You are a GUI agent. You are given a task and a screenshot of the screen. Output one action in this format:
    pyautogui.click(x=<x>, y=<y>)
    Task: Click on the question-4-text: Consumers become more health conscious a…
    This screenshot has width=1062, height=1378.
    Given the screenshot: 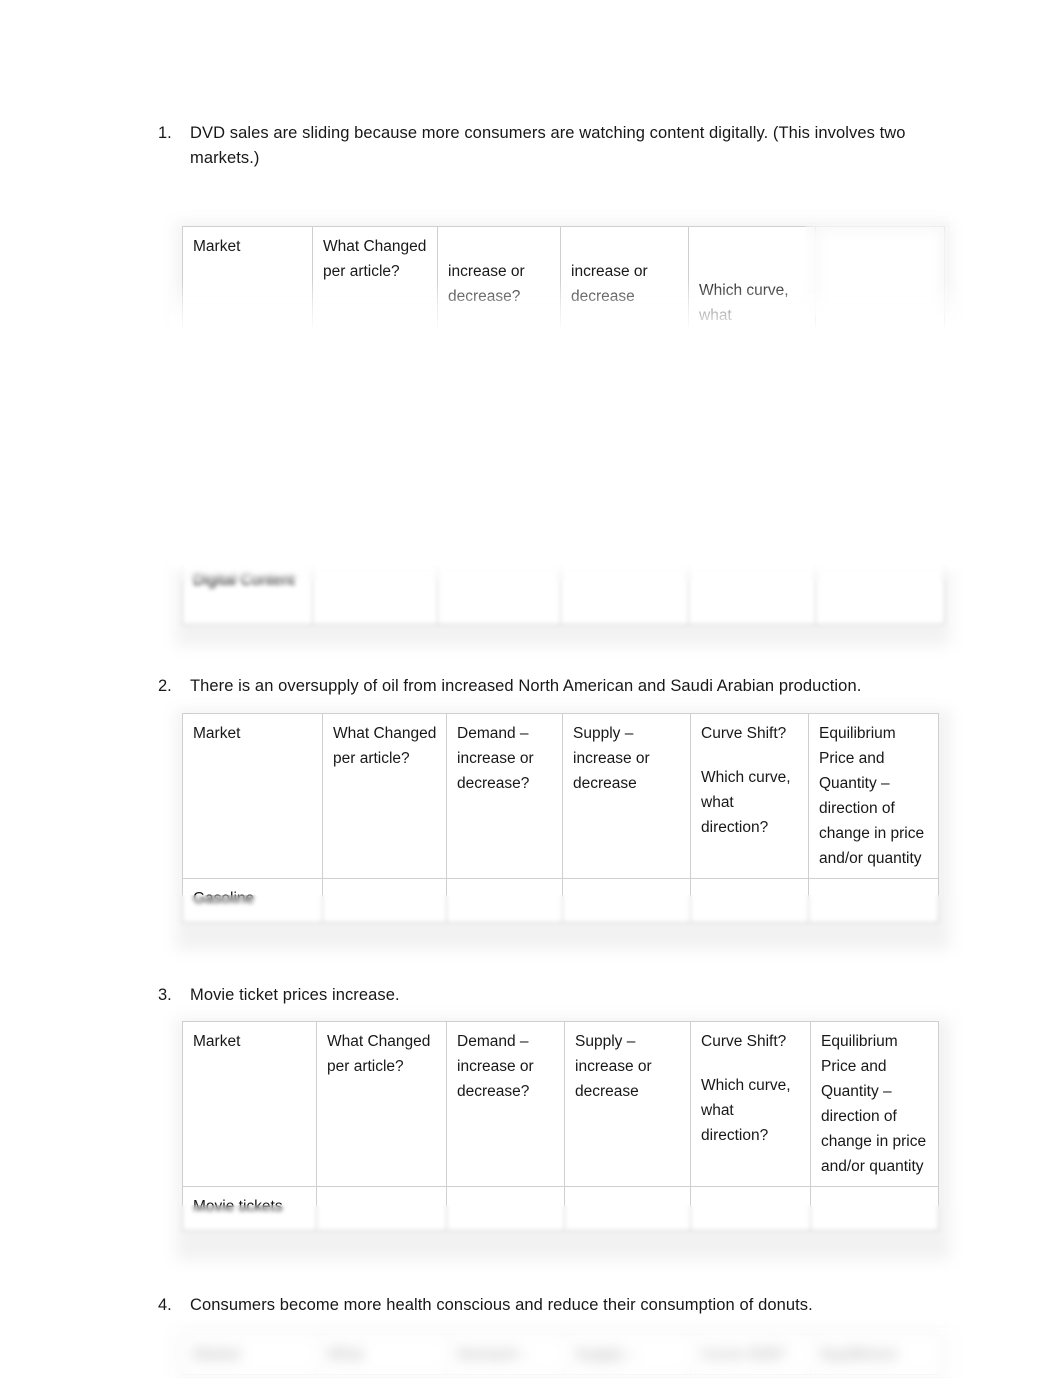 What is the action you would take?
    pyautogui.click(x=501, y=1305)
    